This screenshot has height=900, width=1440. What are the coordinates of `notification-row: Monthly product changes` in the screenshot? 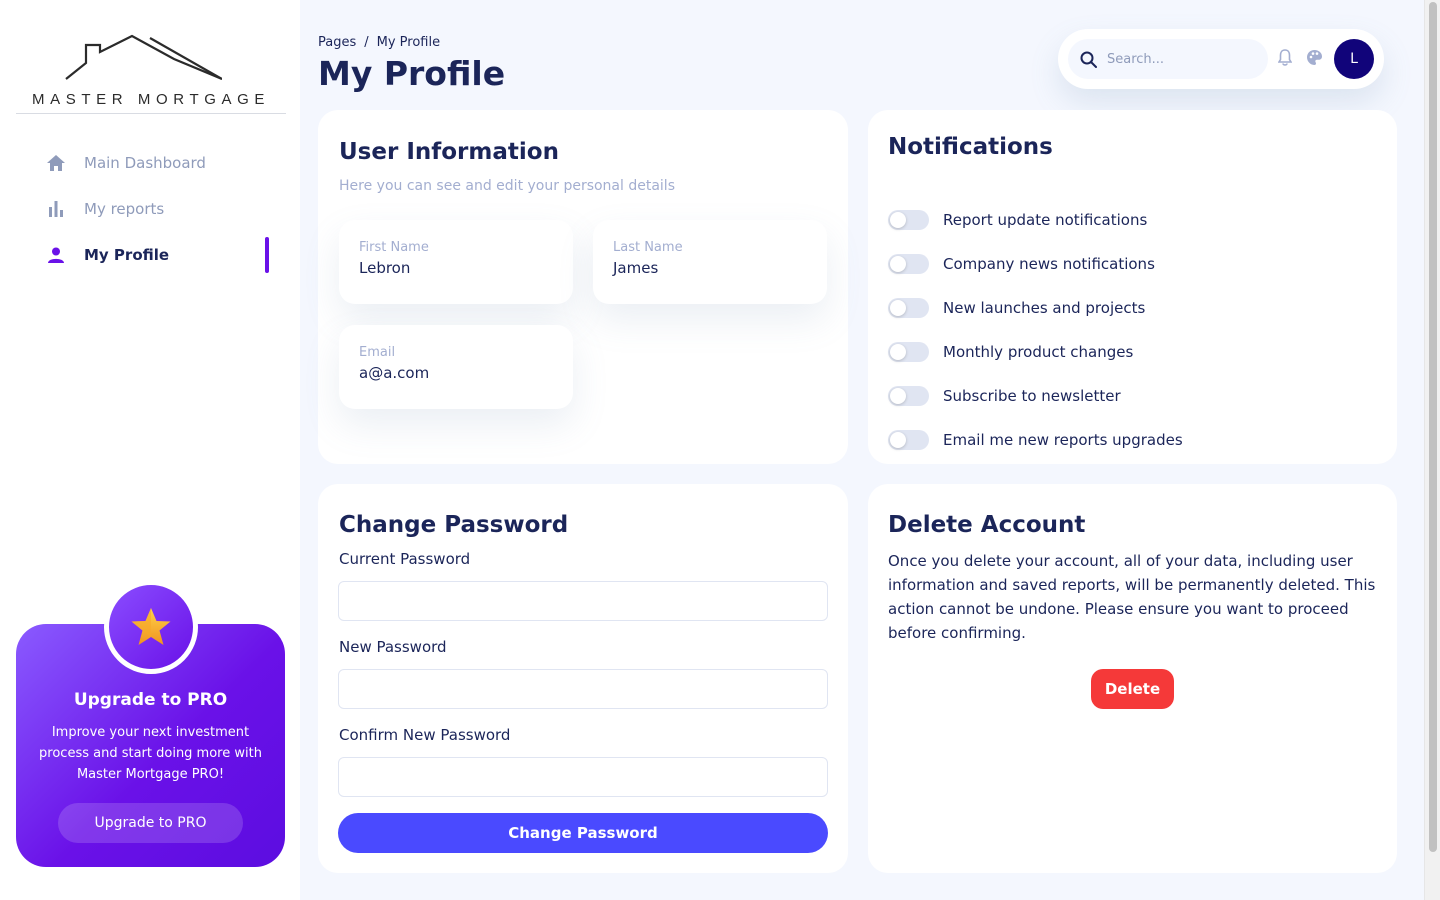 It's located at (1035, 352).